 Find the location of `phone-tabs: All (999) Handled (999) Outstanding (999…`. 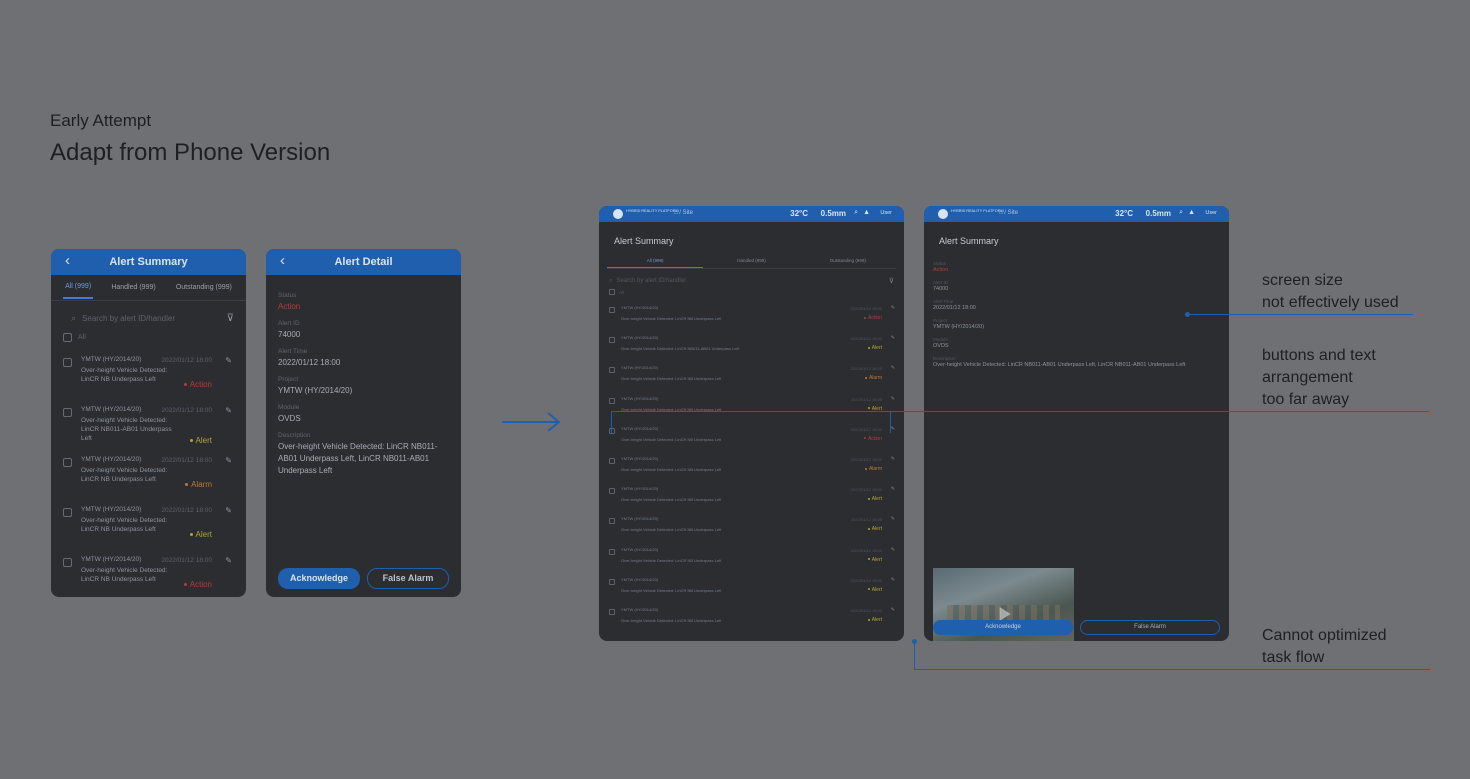

phone-tabs: All (999) Handled (999) Outstanding (999… is located at coordinates (148, 288).